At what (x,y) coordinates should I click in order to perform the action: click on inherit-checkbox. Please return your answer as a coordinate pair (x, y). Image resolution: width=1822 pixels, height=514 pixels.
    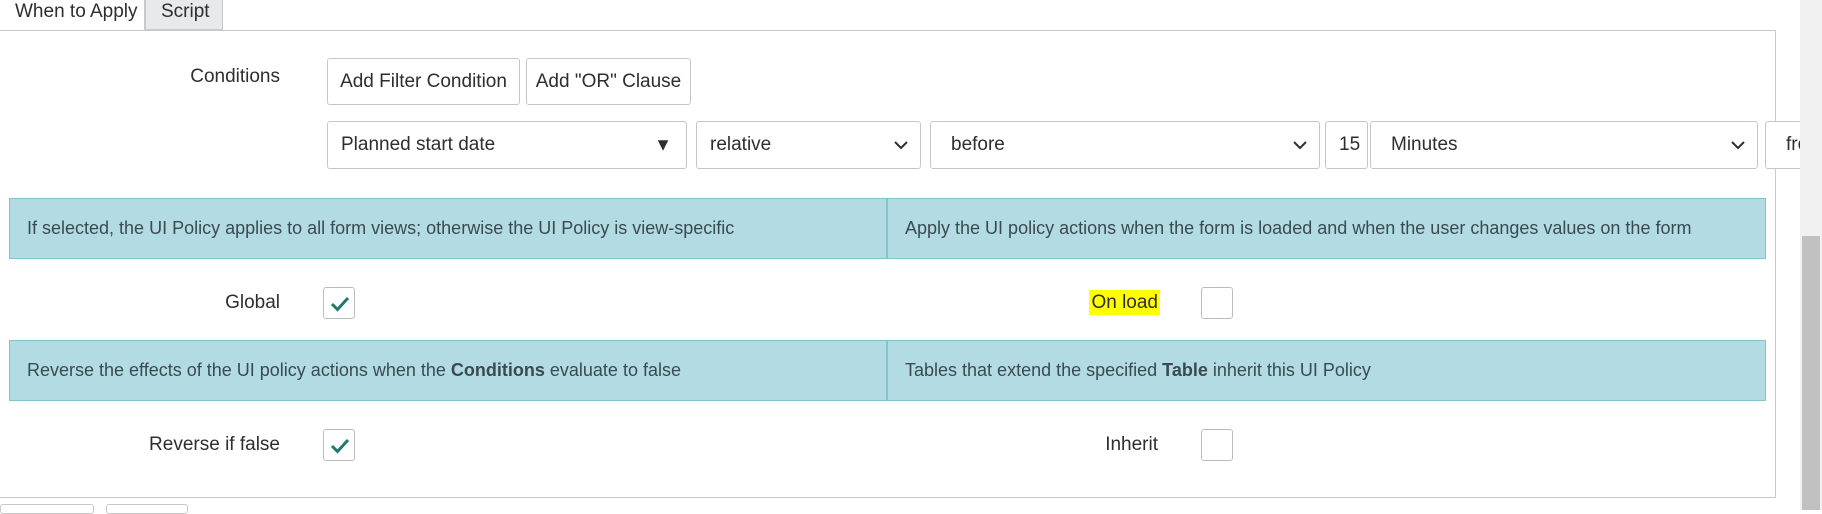
    Looking at the image, I should click on (1217, 445).